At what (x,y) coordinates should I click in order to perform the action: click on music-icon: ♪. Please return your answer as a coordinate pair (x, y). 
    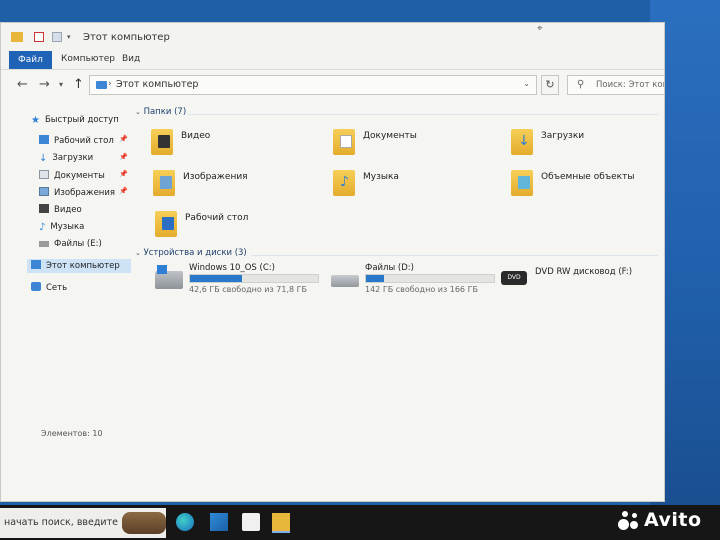
    Looking at the image, I should click on (42, 227).